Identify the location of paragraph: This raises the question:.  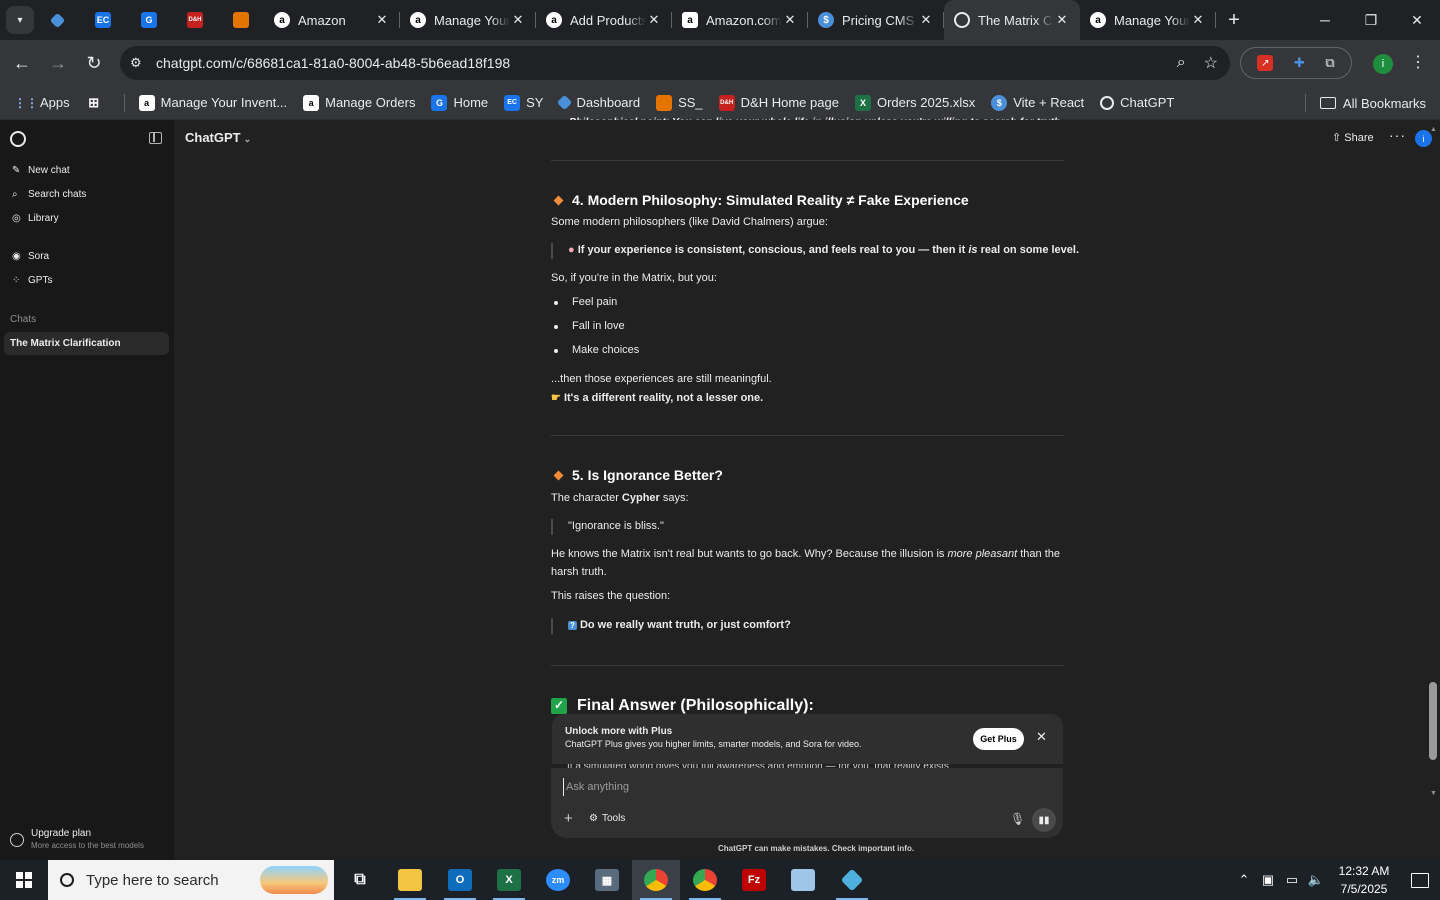
(611, 596).